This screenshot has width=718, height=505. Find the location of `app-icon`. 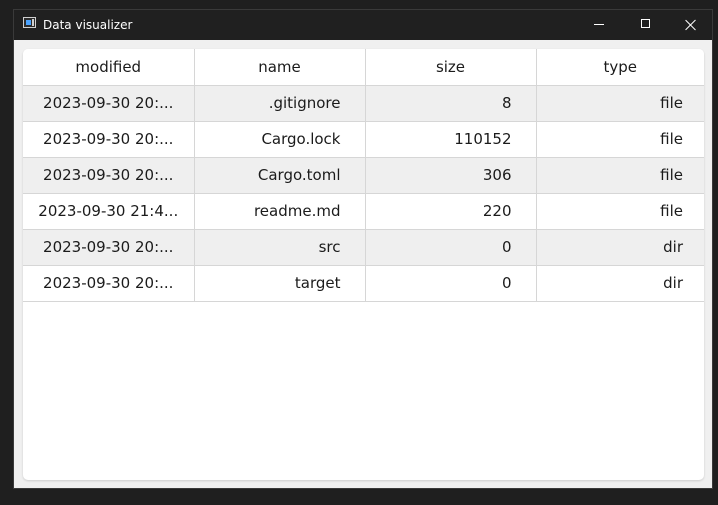

app-icon is located at coordinates (29, 22).